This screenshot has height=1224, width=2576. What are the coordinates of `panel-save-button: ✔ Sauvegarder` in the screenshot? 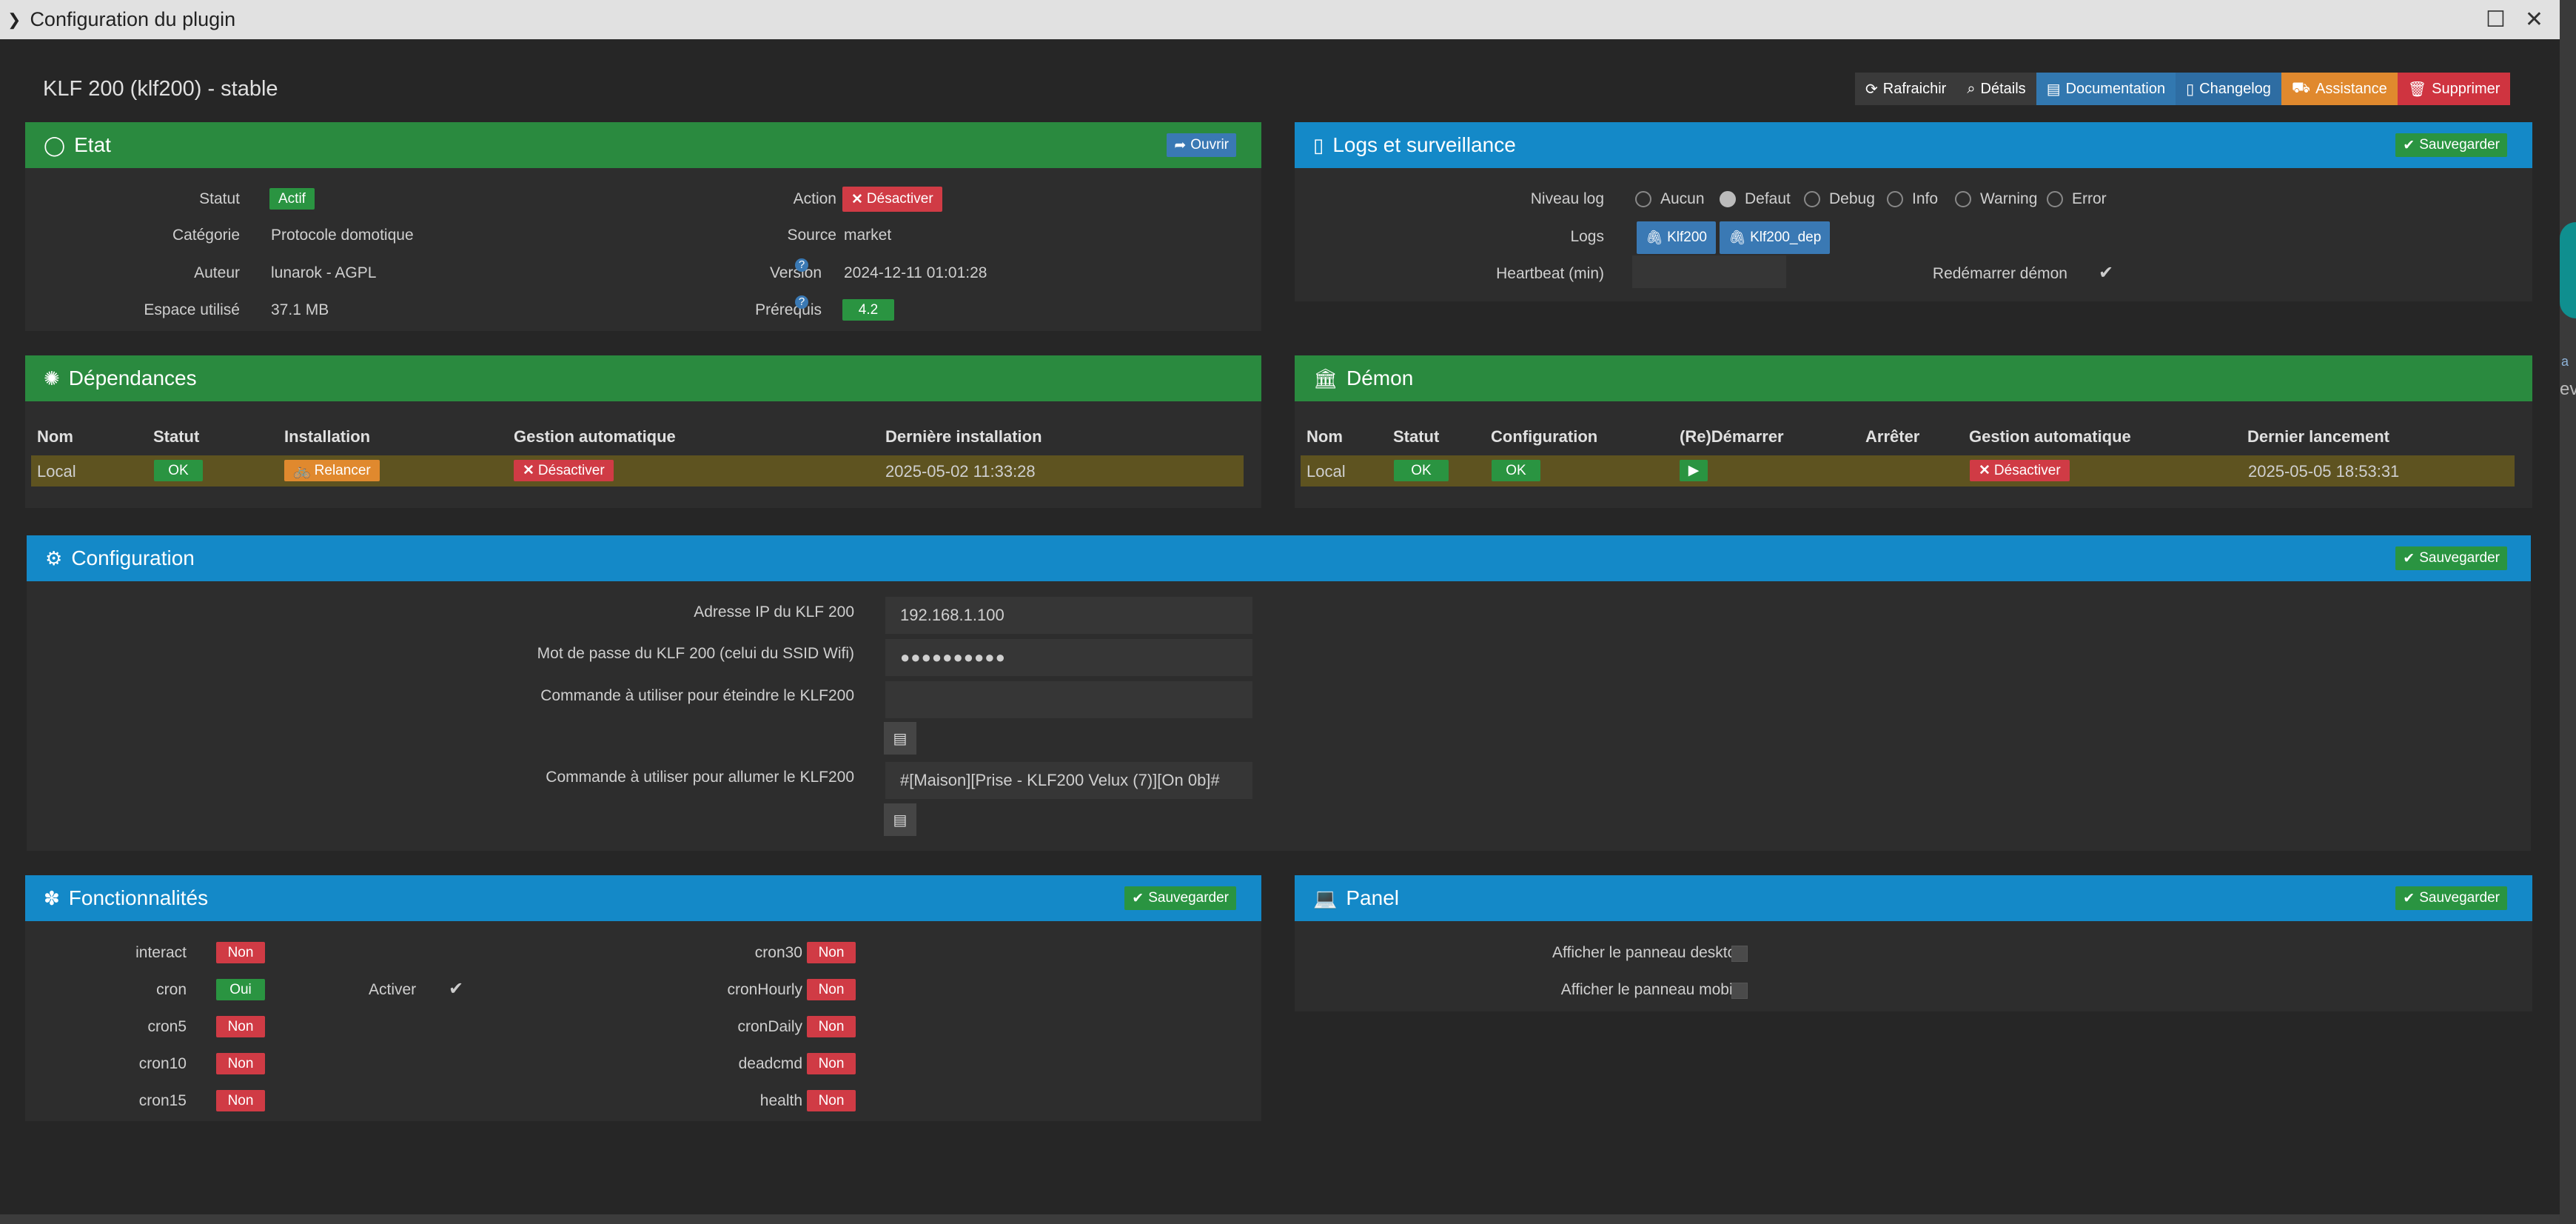 It's located at (2451, 898).